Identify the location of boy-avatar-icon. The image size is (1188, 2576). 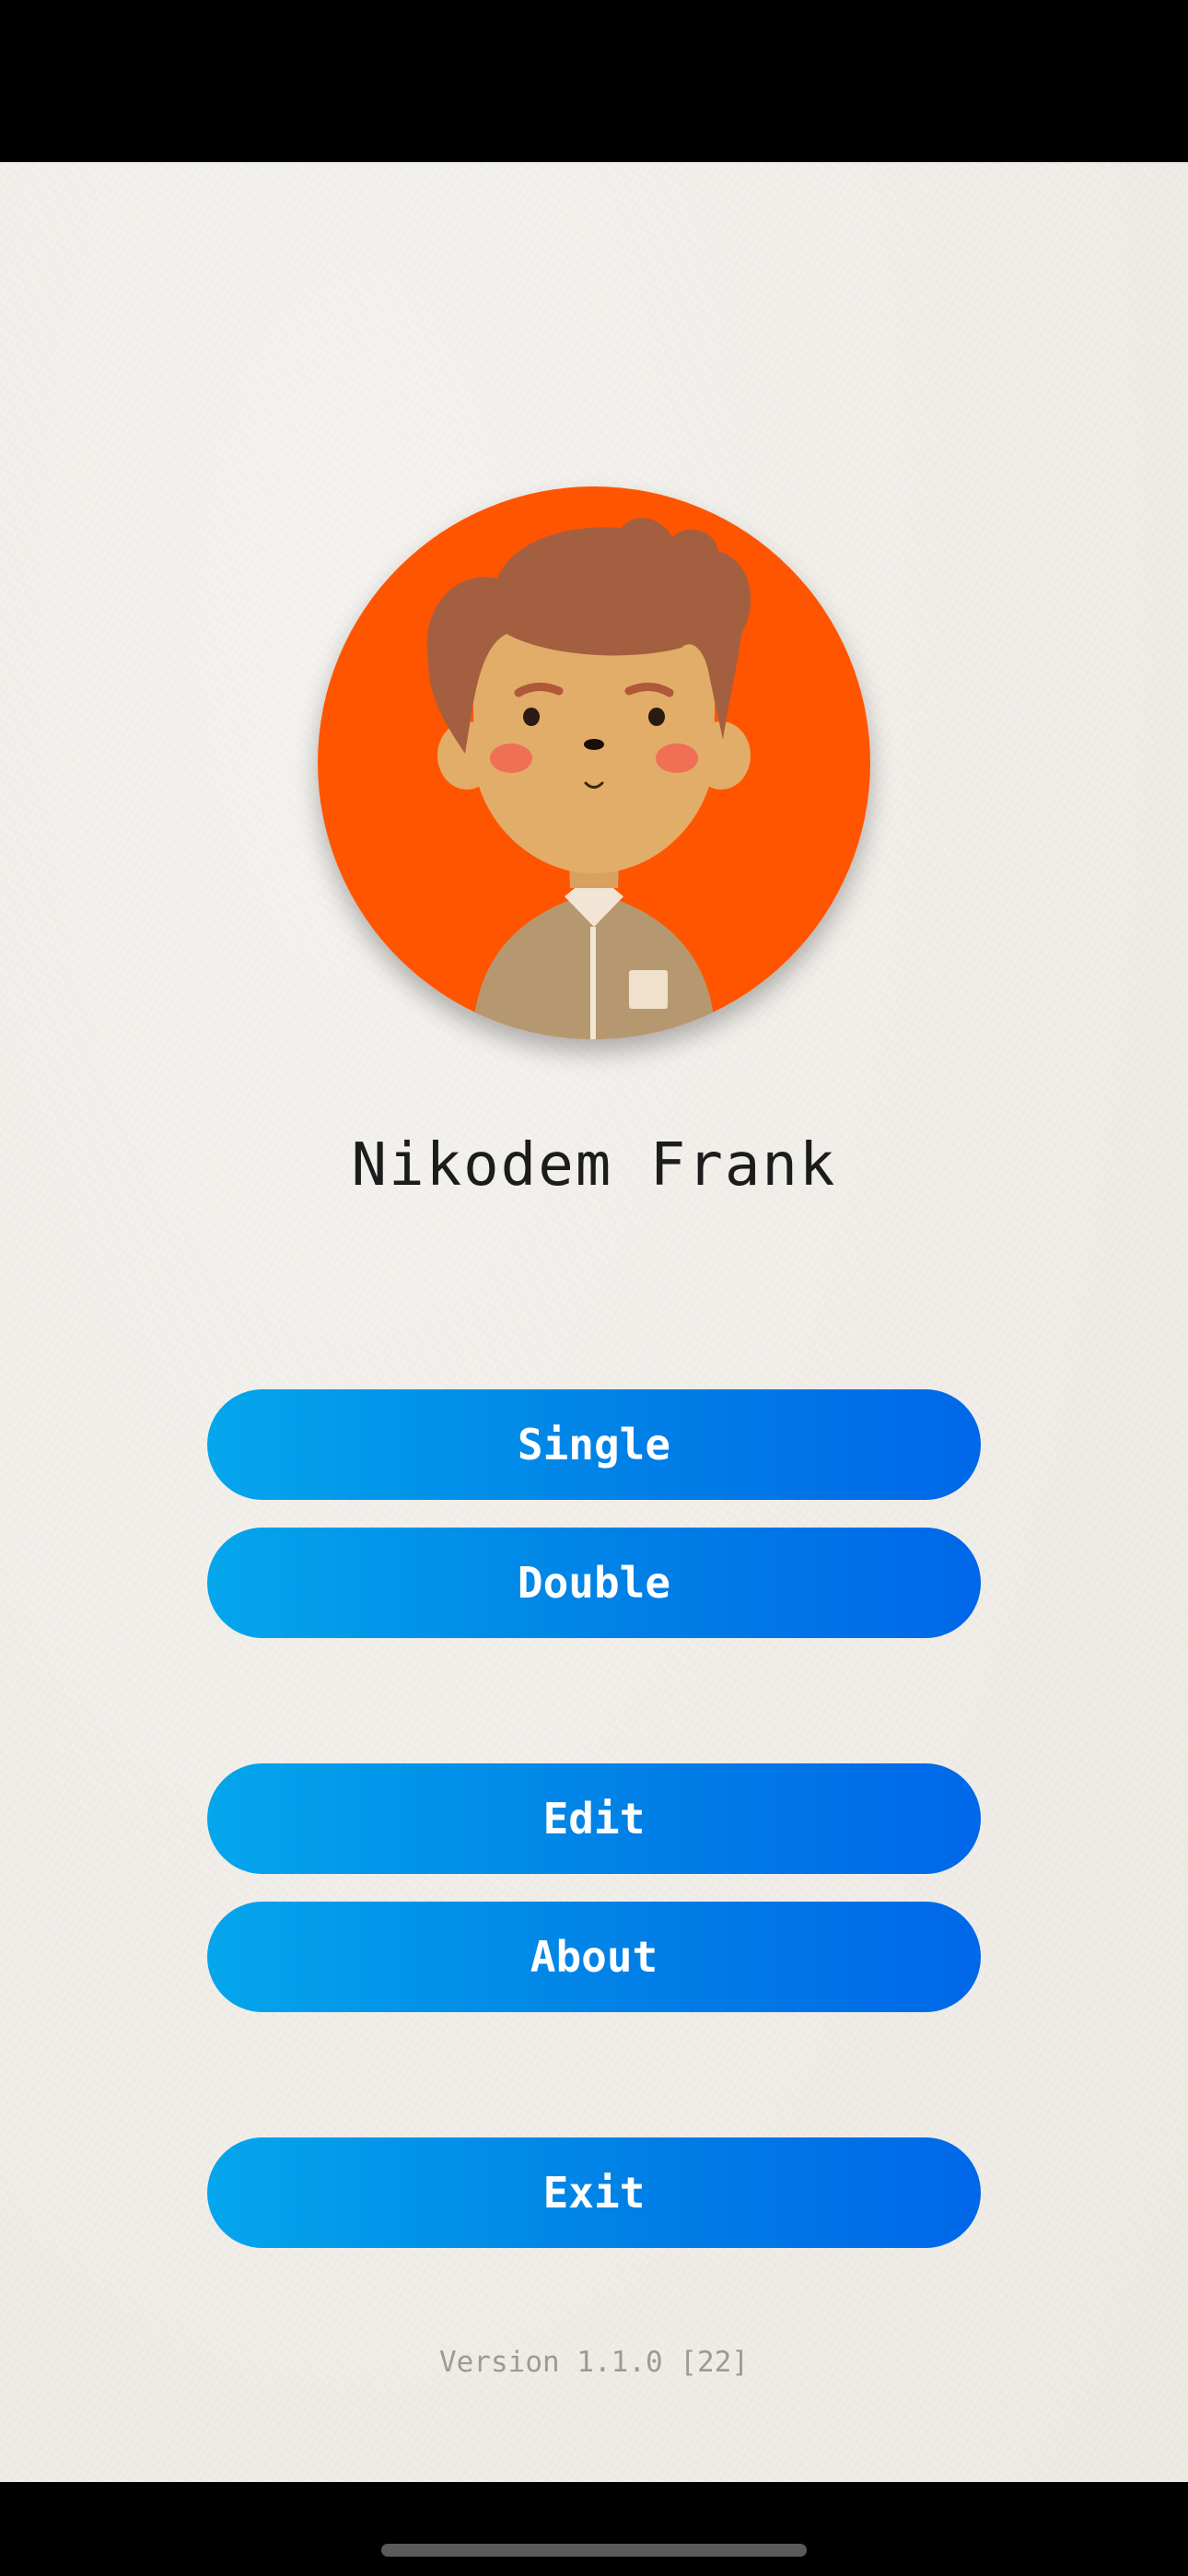
(594, 762).